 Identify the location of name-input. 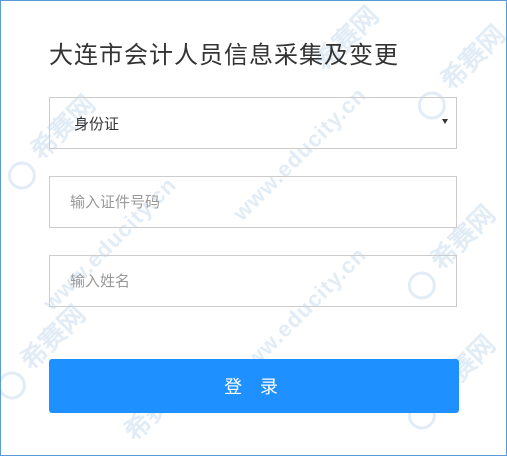
(253, 281).